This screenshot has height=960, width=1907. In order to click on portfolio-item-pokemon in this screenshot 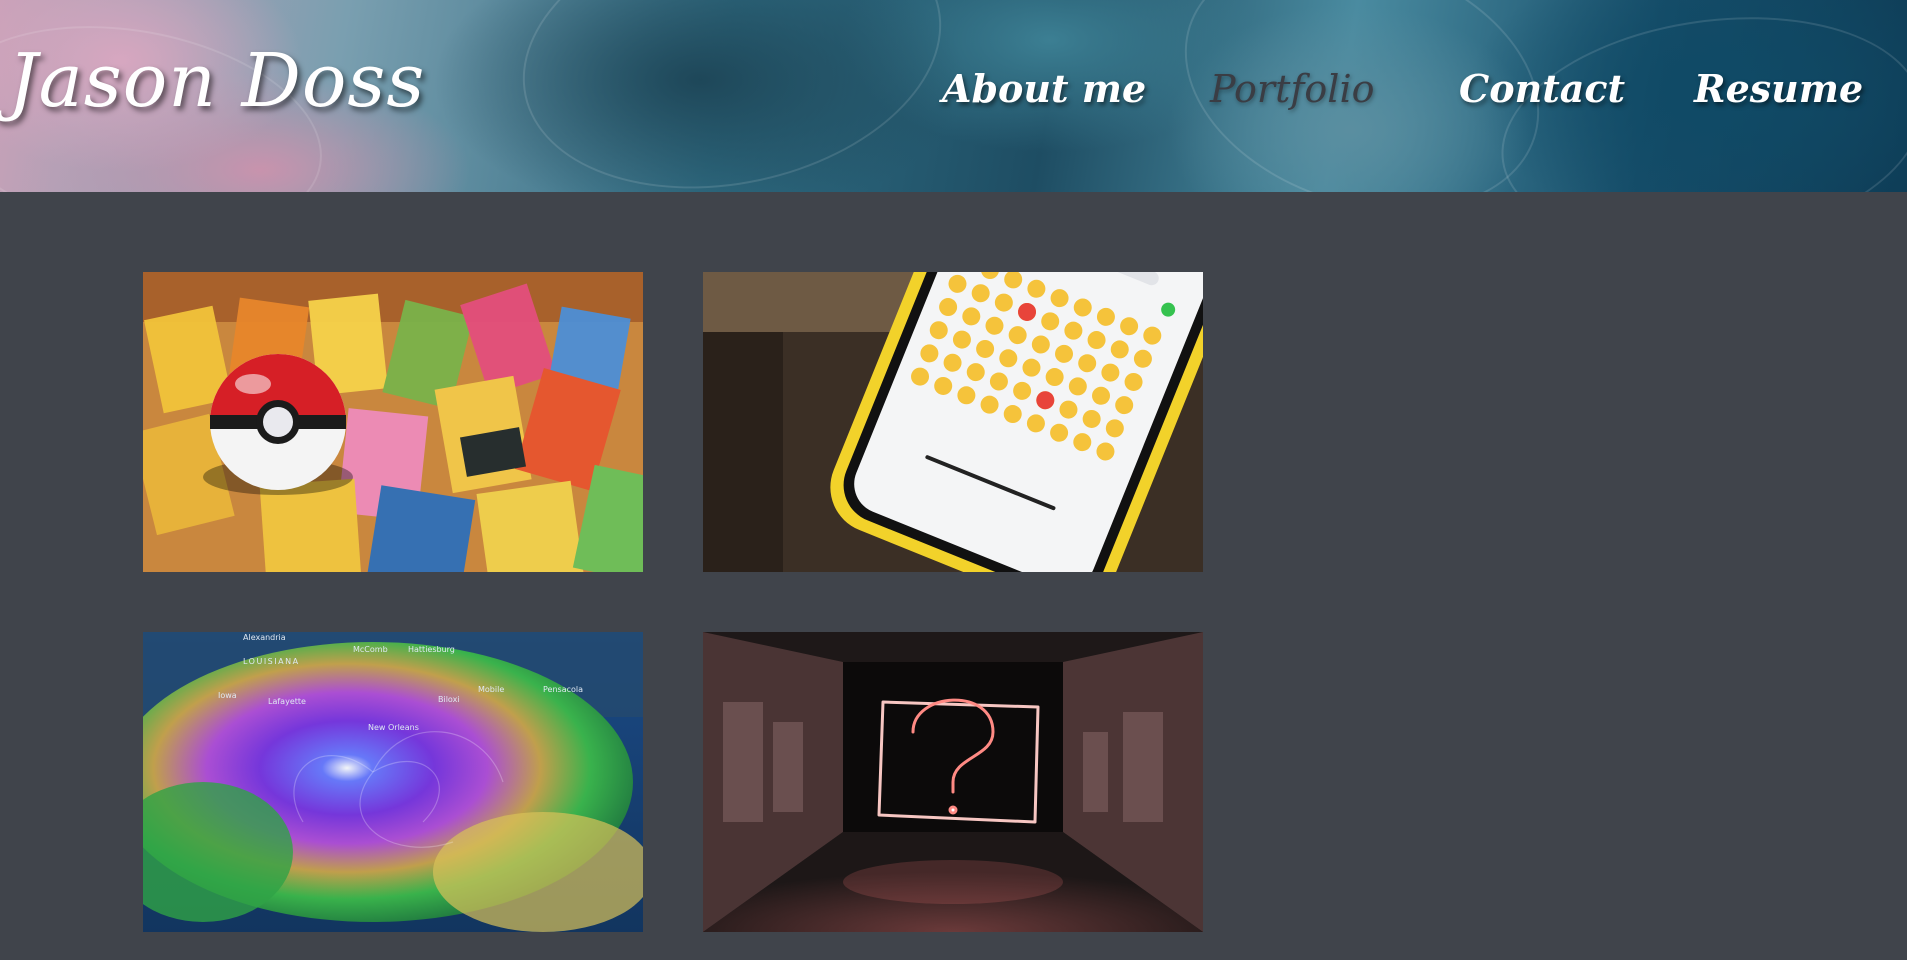, I will do `click(393, 422)`.